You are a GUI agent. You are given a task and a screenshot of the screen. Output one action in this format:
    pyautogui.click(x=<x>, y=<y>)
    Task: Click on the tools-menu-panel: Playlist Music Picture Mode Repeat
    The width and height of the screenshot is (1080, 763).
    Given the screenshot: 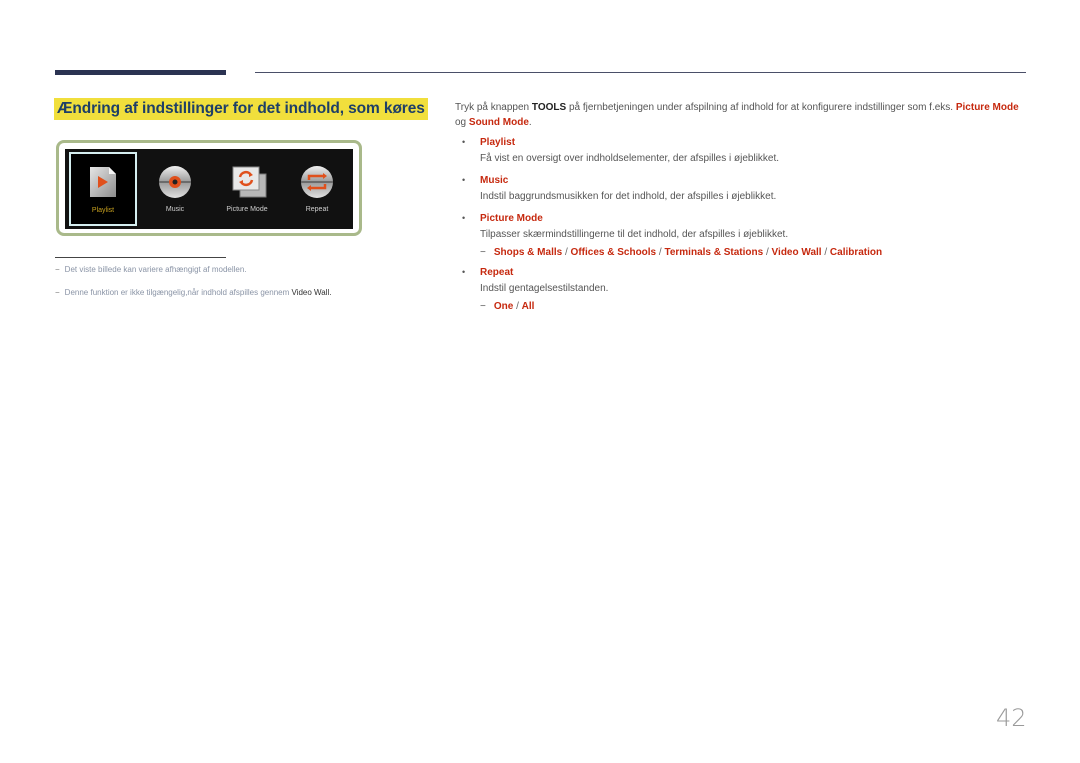 What is the action you would take?
    pyautogui.click(x=209, y=189)
    